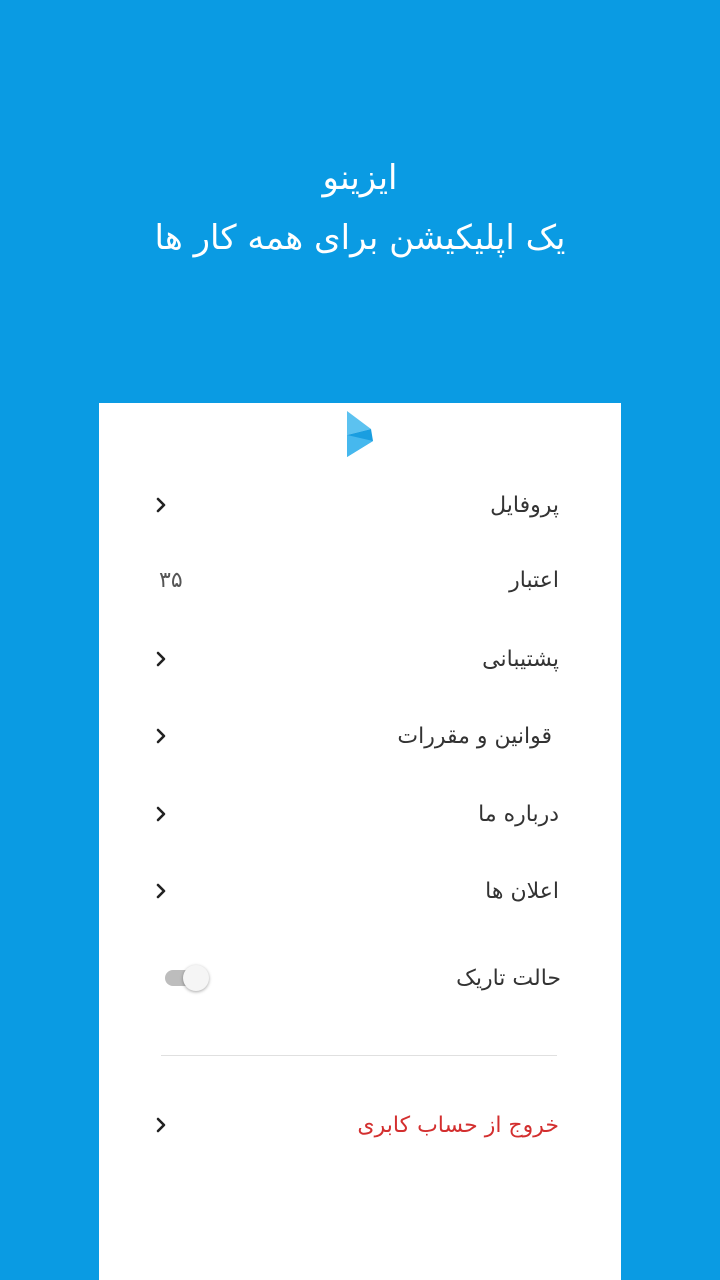 The width and height of the screenshot is (720, 1280). I want to click on dark-mode-toggle, so click(185, 978).